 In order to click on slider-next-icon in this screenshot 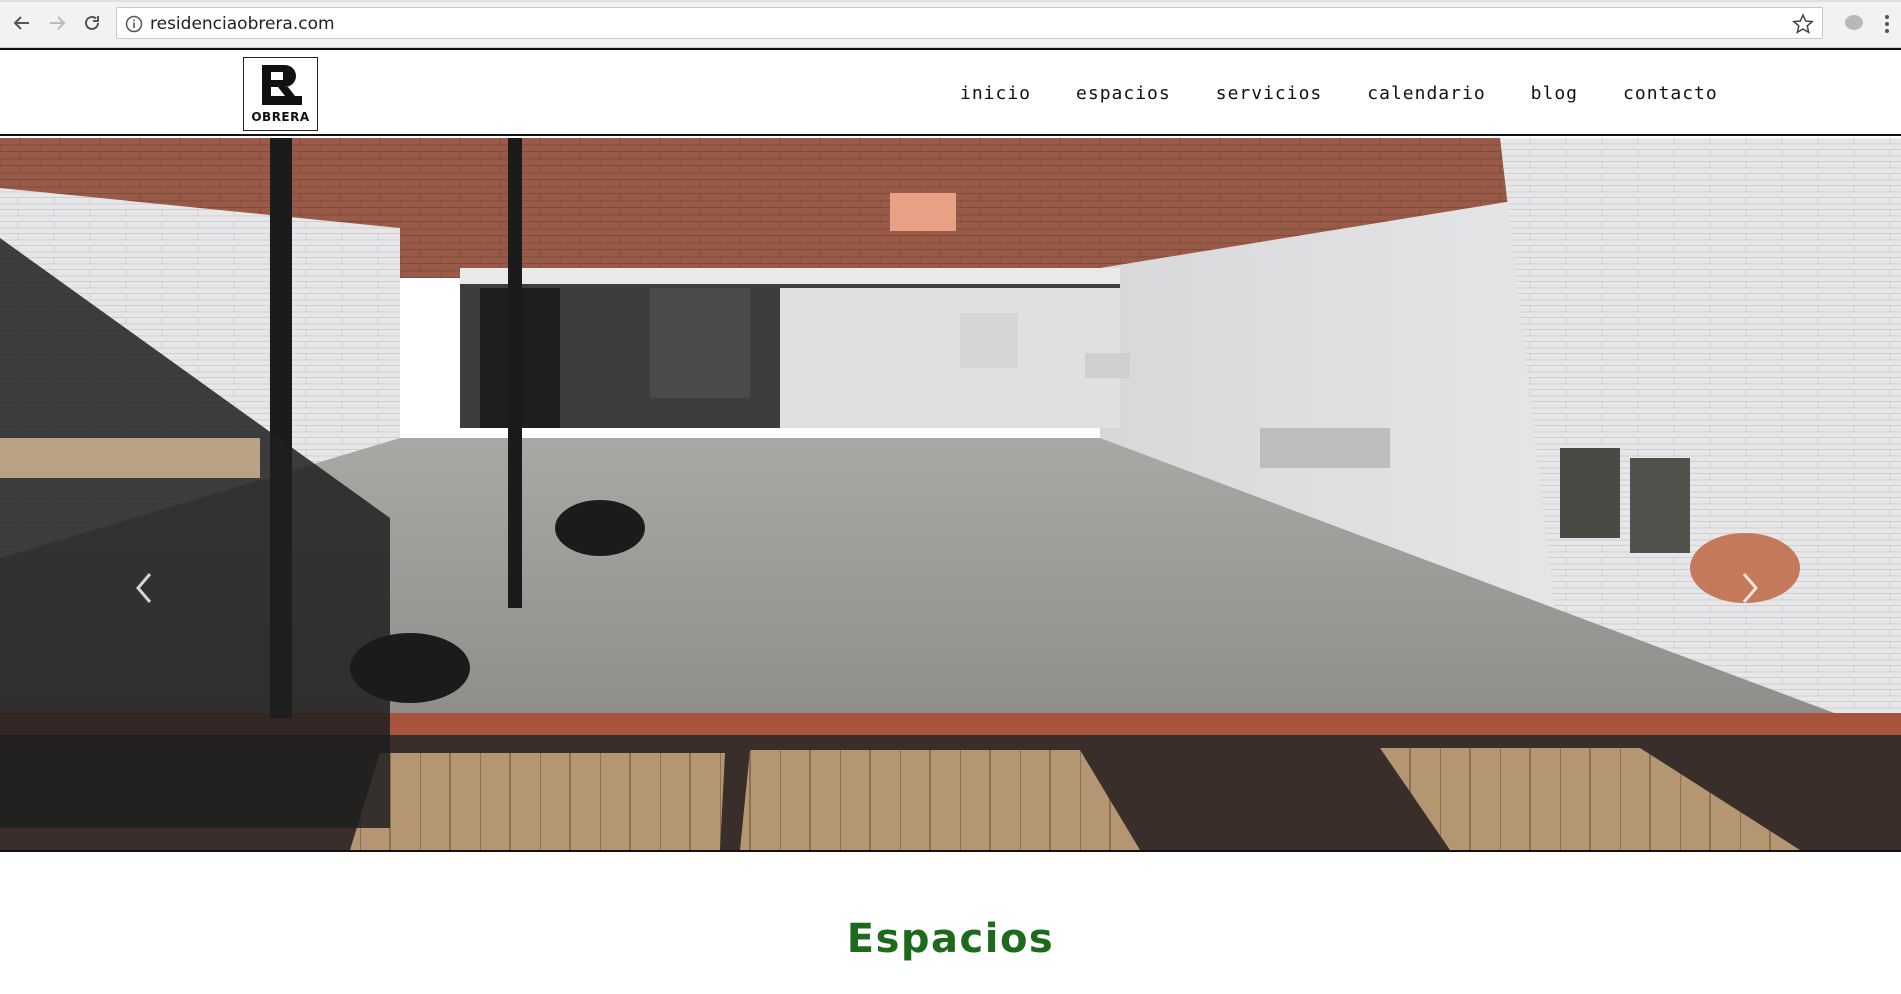, I will do `click(1750, 588)`.